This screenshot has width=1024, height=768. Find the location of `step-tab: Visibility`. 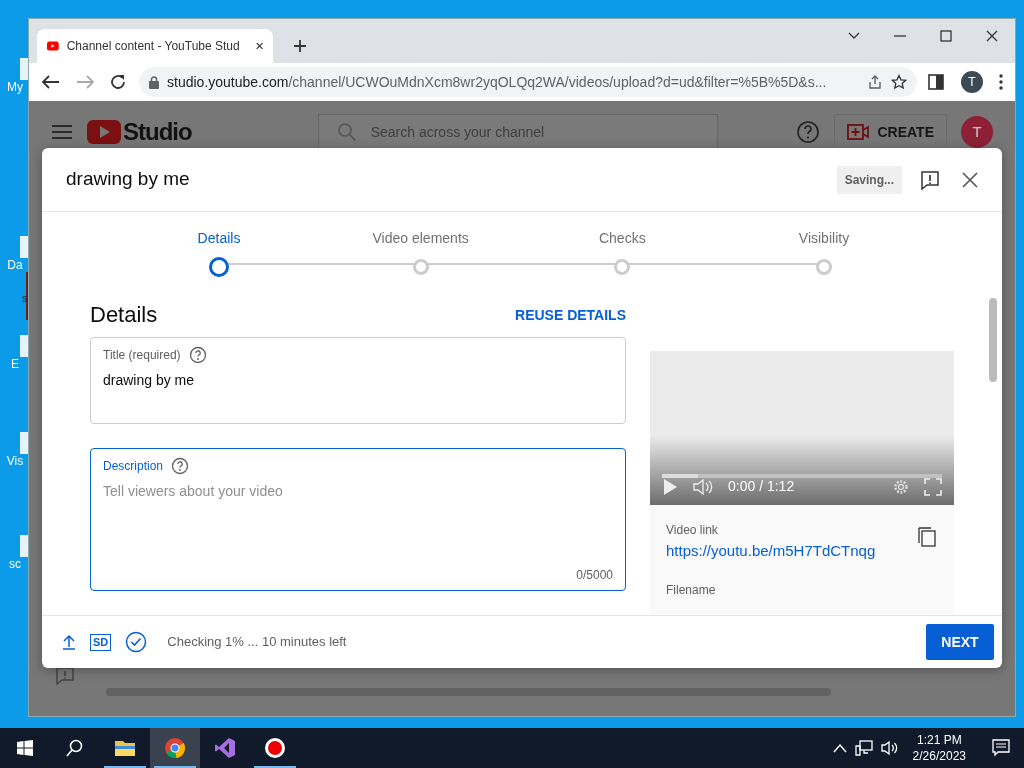

step-tab: Visibility is located at coordinates (823, 252).